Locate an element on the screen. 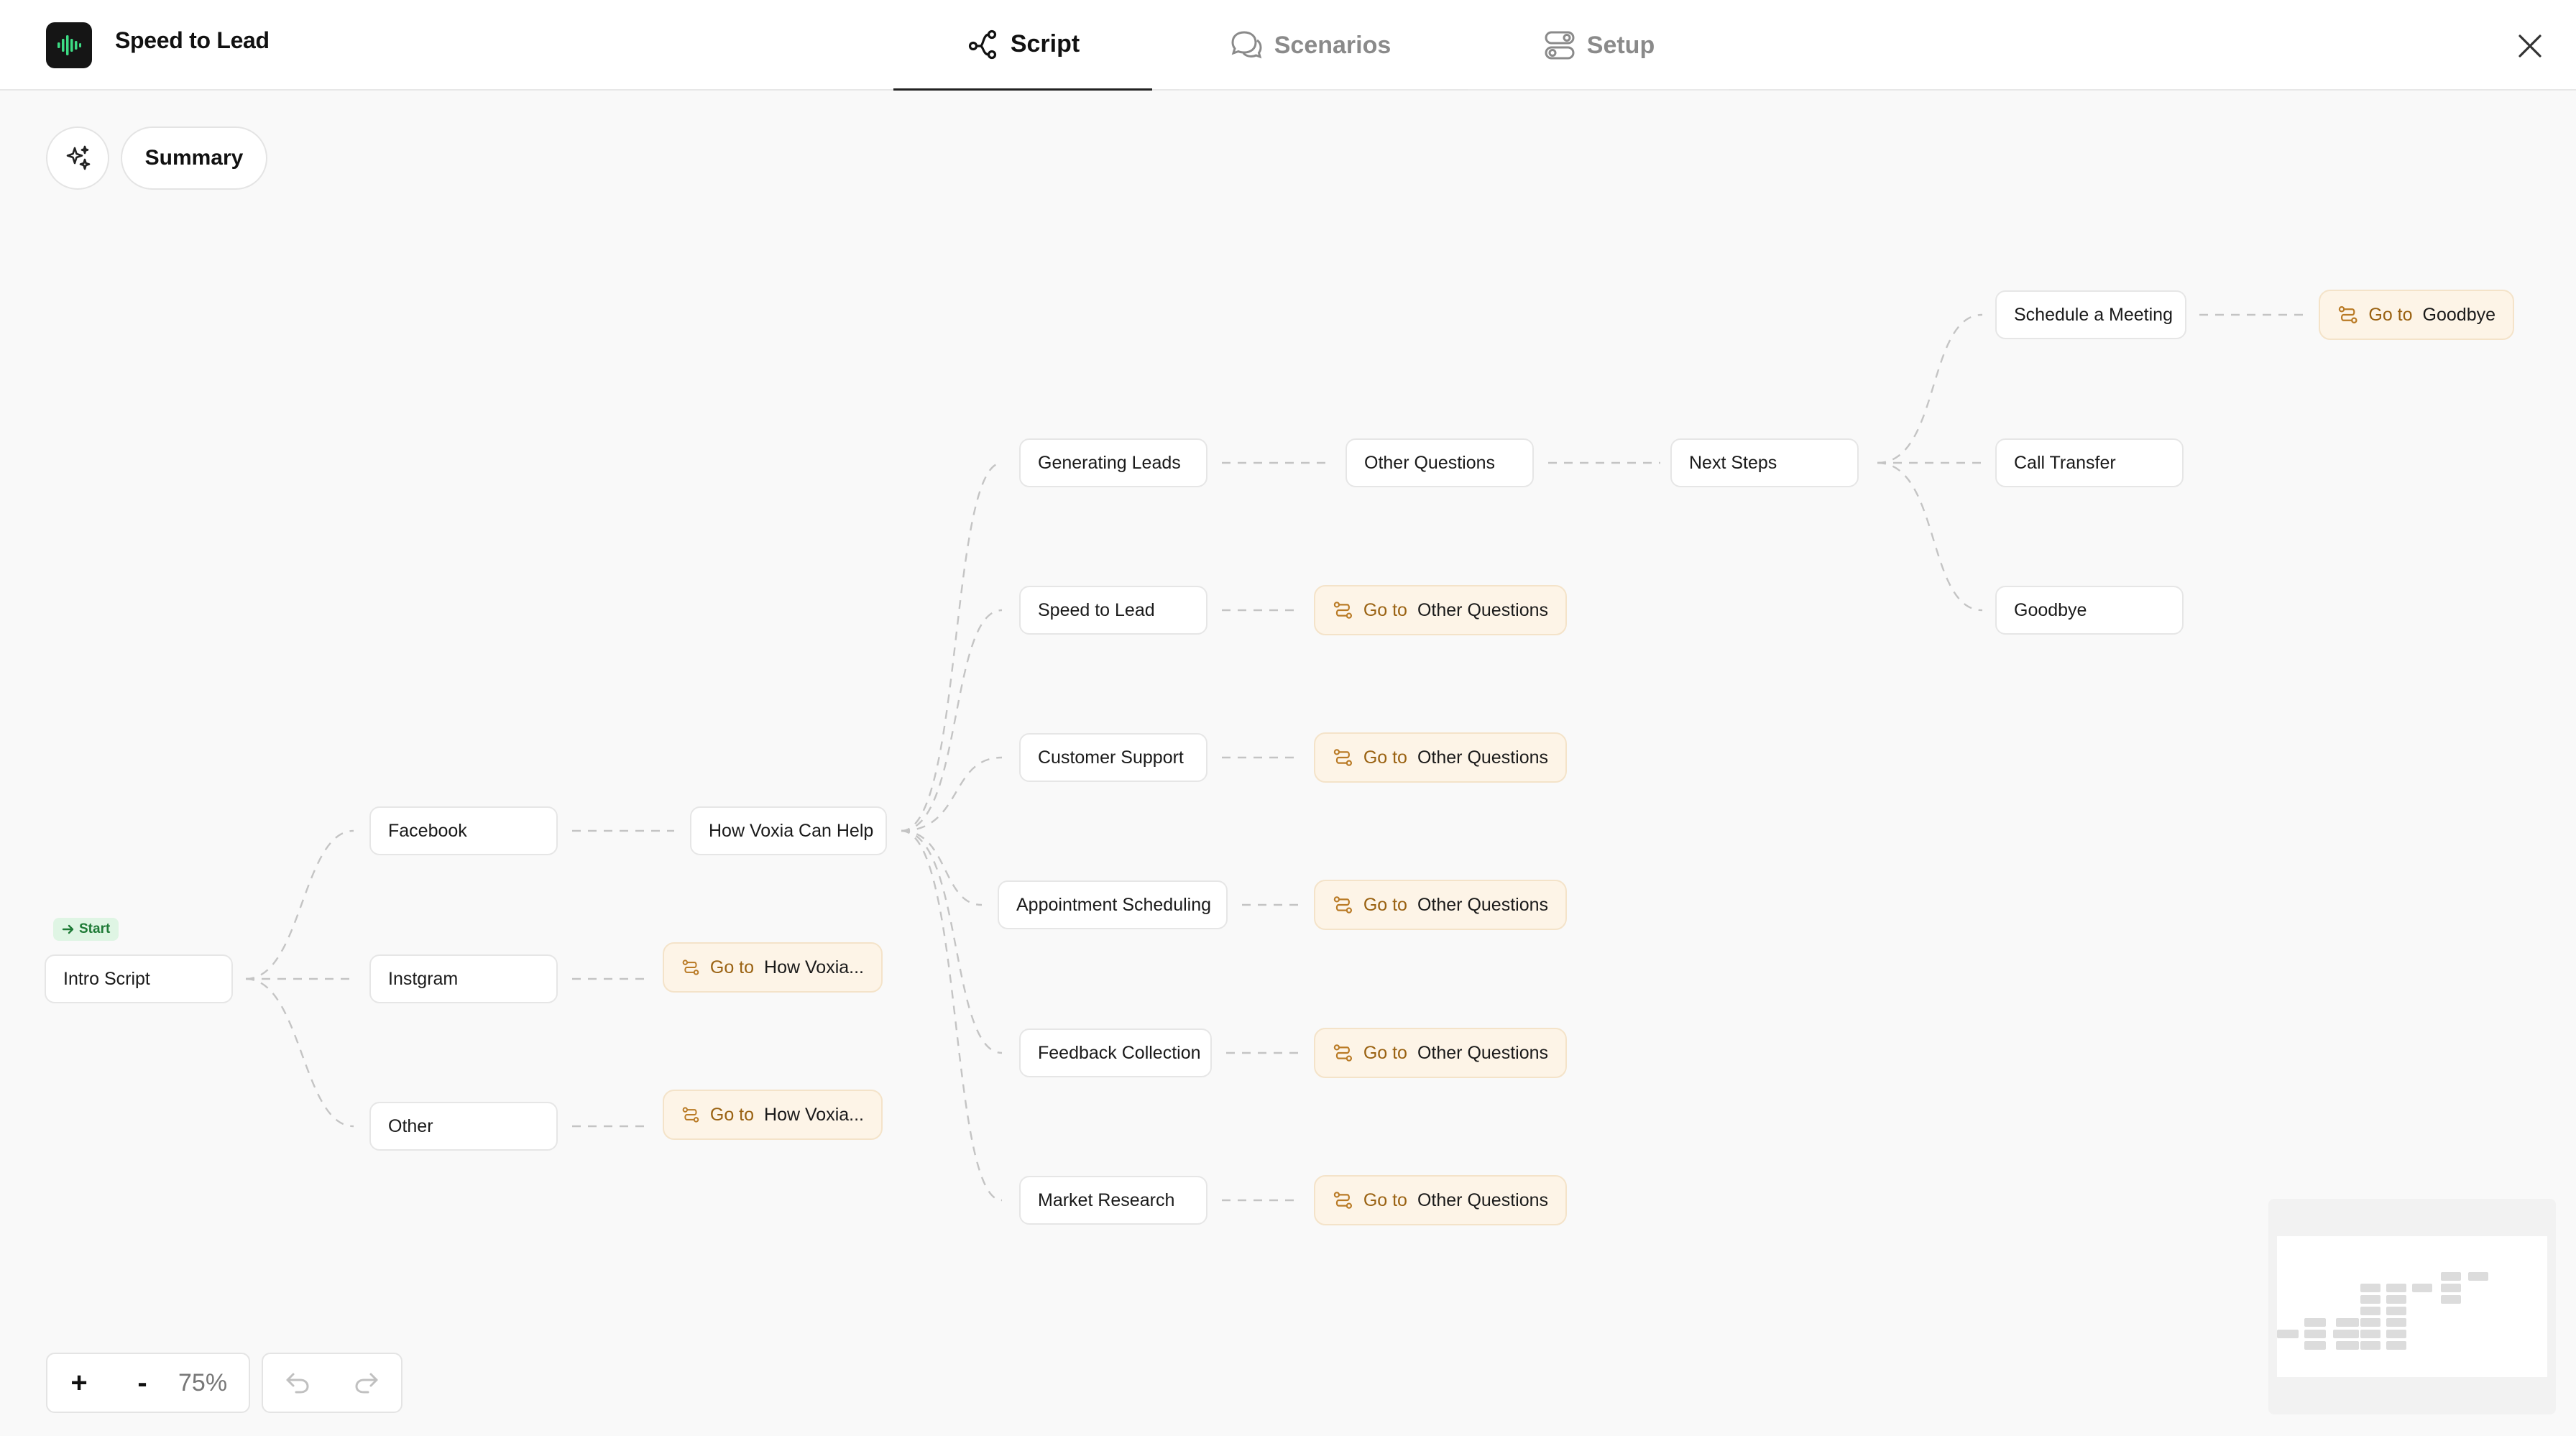  edge-nextsteps-goodbye is located at coordinates (1930, 536).